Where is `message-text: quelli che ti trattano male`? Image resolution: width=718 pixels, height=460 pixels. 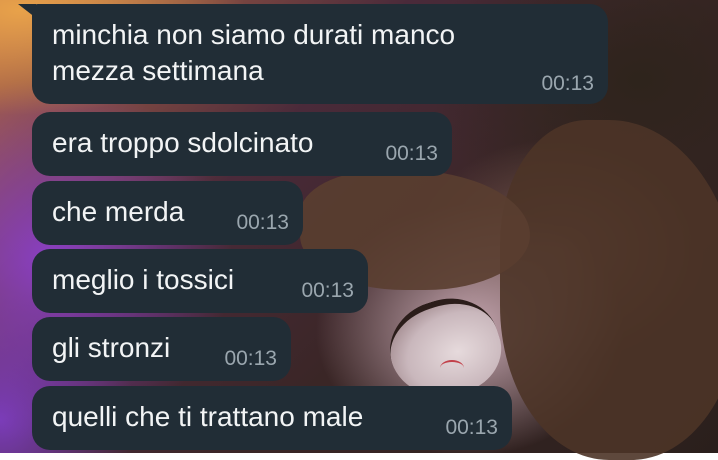 message-text: quelli che ti trattano male is located at coordinates (208, 416).